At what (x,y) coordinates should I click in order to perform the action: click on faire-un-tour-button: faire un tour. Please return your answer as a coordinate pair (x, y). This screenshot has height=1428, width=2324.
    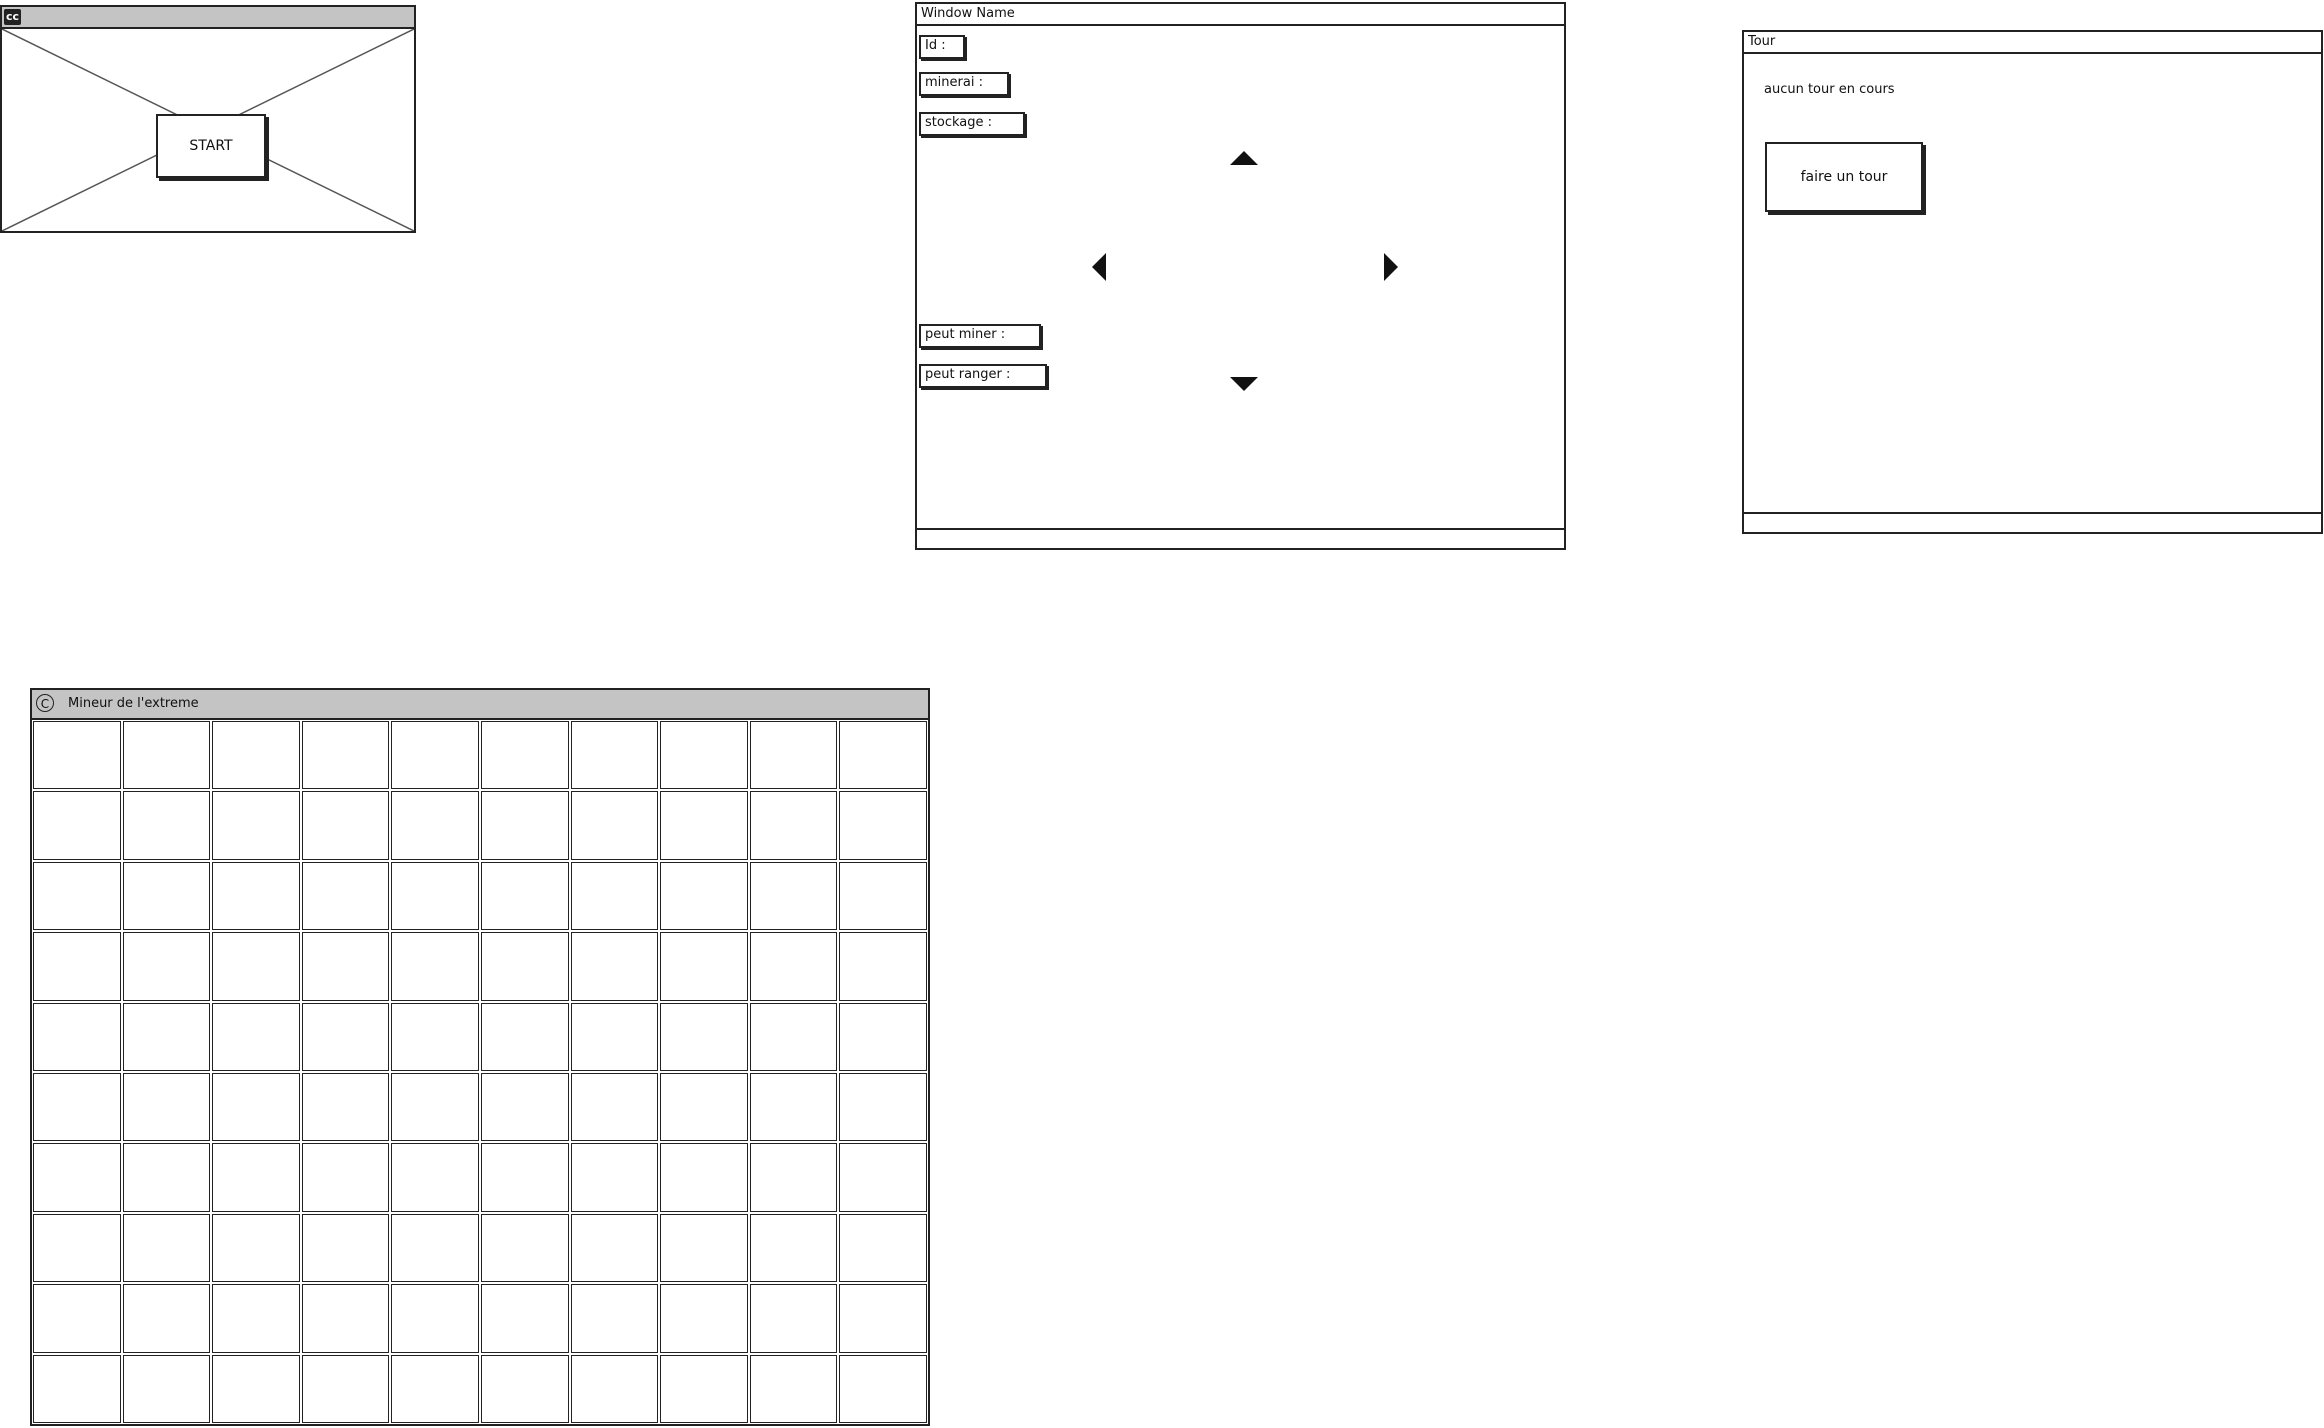
    Looking at the image, I should click on (1844, 177).